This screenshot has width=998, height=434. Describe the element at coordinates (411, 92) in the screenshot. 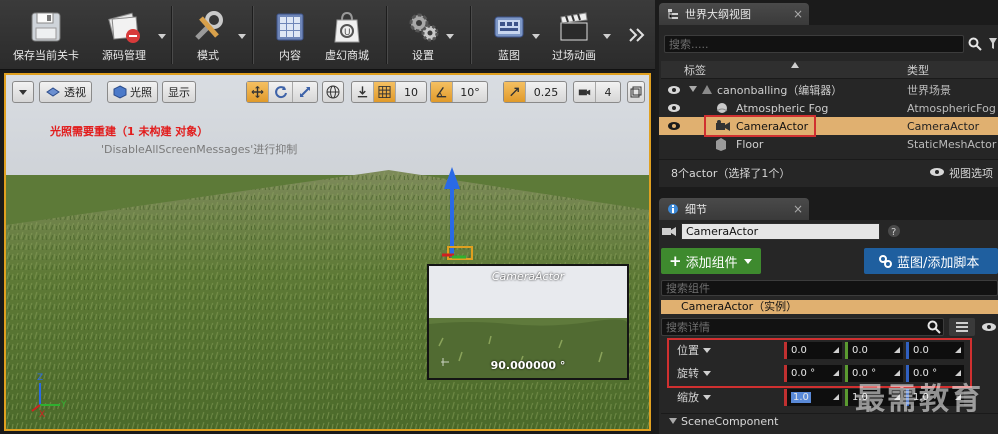

I see `grid-snap-value: 10` at that location.